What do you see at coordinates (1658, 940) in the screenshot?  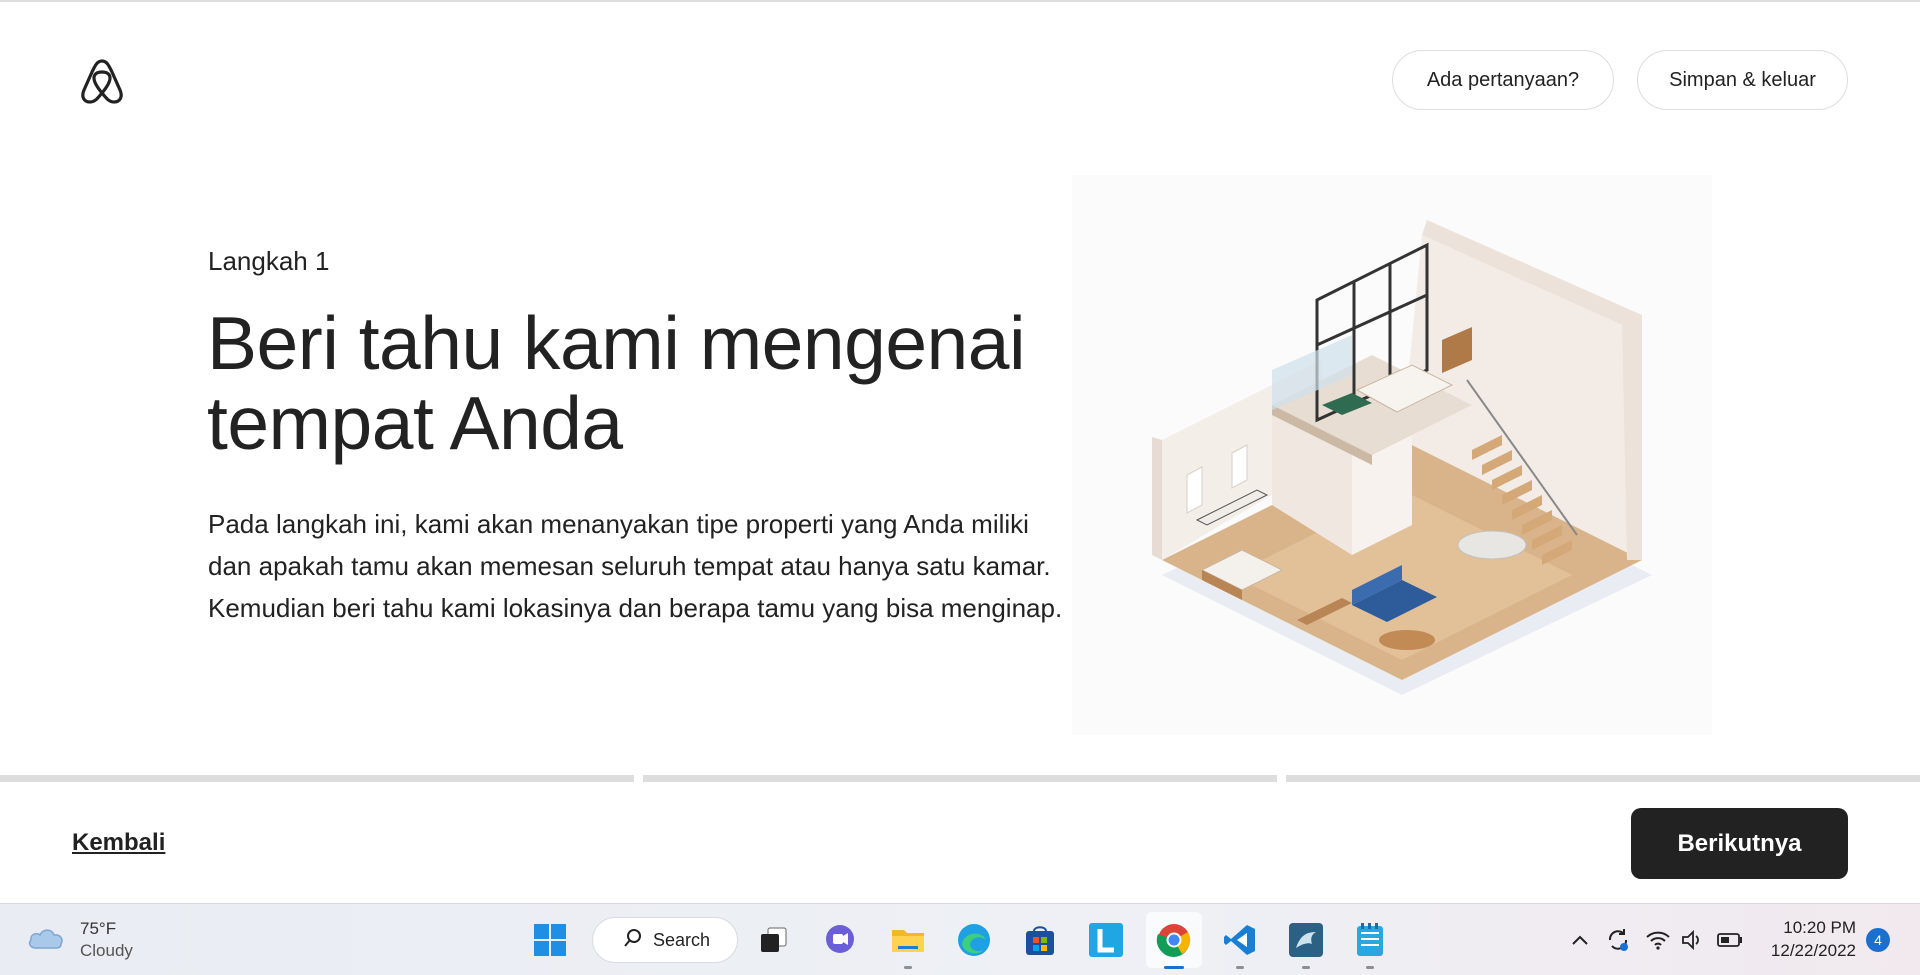 I see `wifi-icon` at bounding box center [1658, 940].